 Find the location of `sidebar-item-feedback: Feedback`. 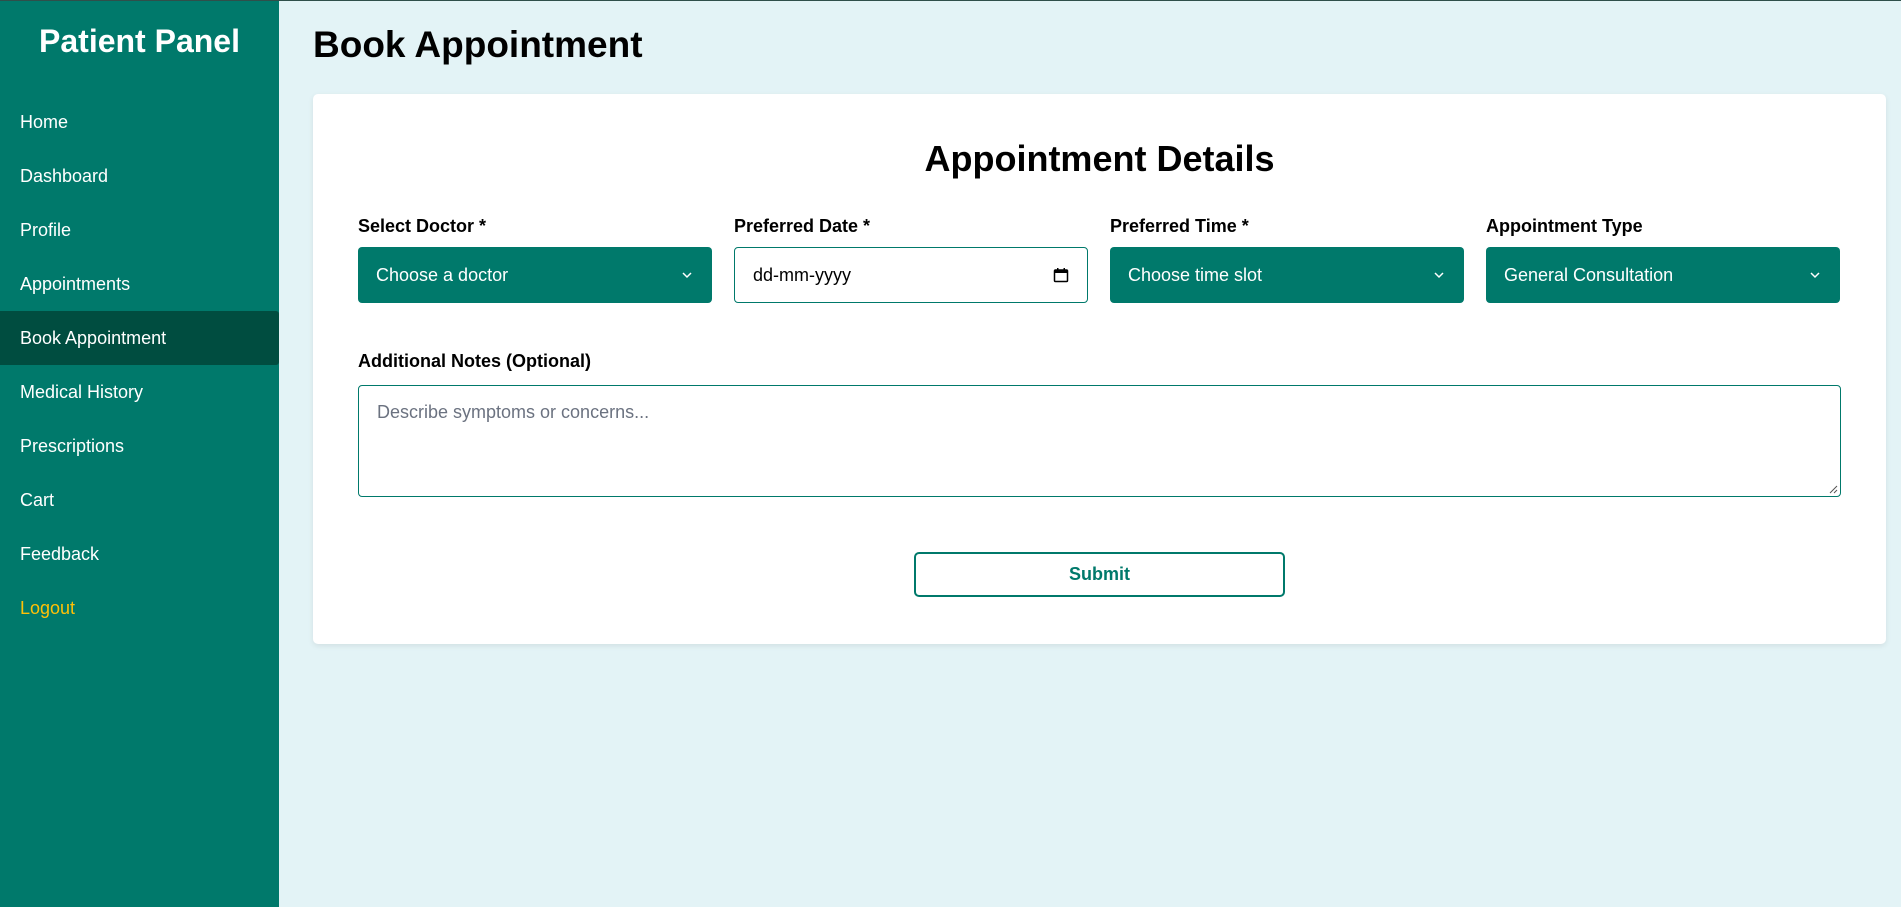

sidebar-item-feedback: Feedback is located at coordinates (139, 554).